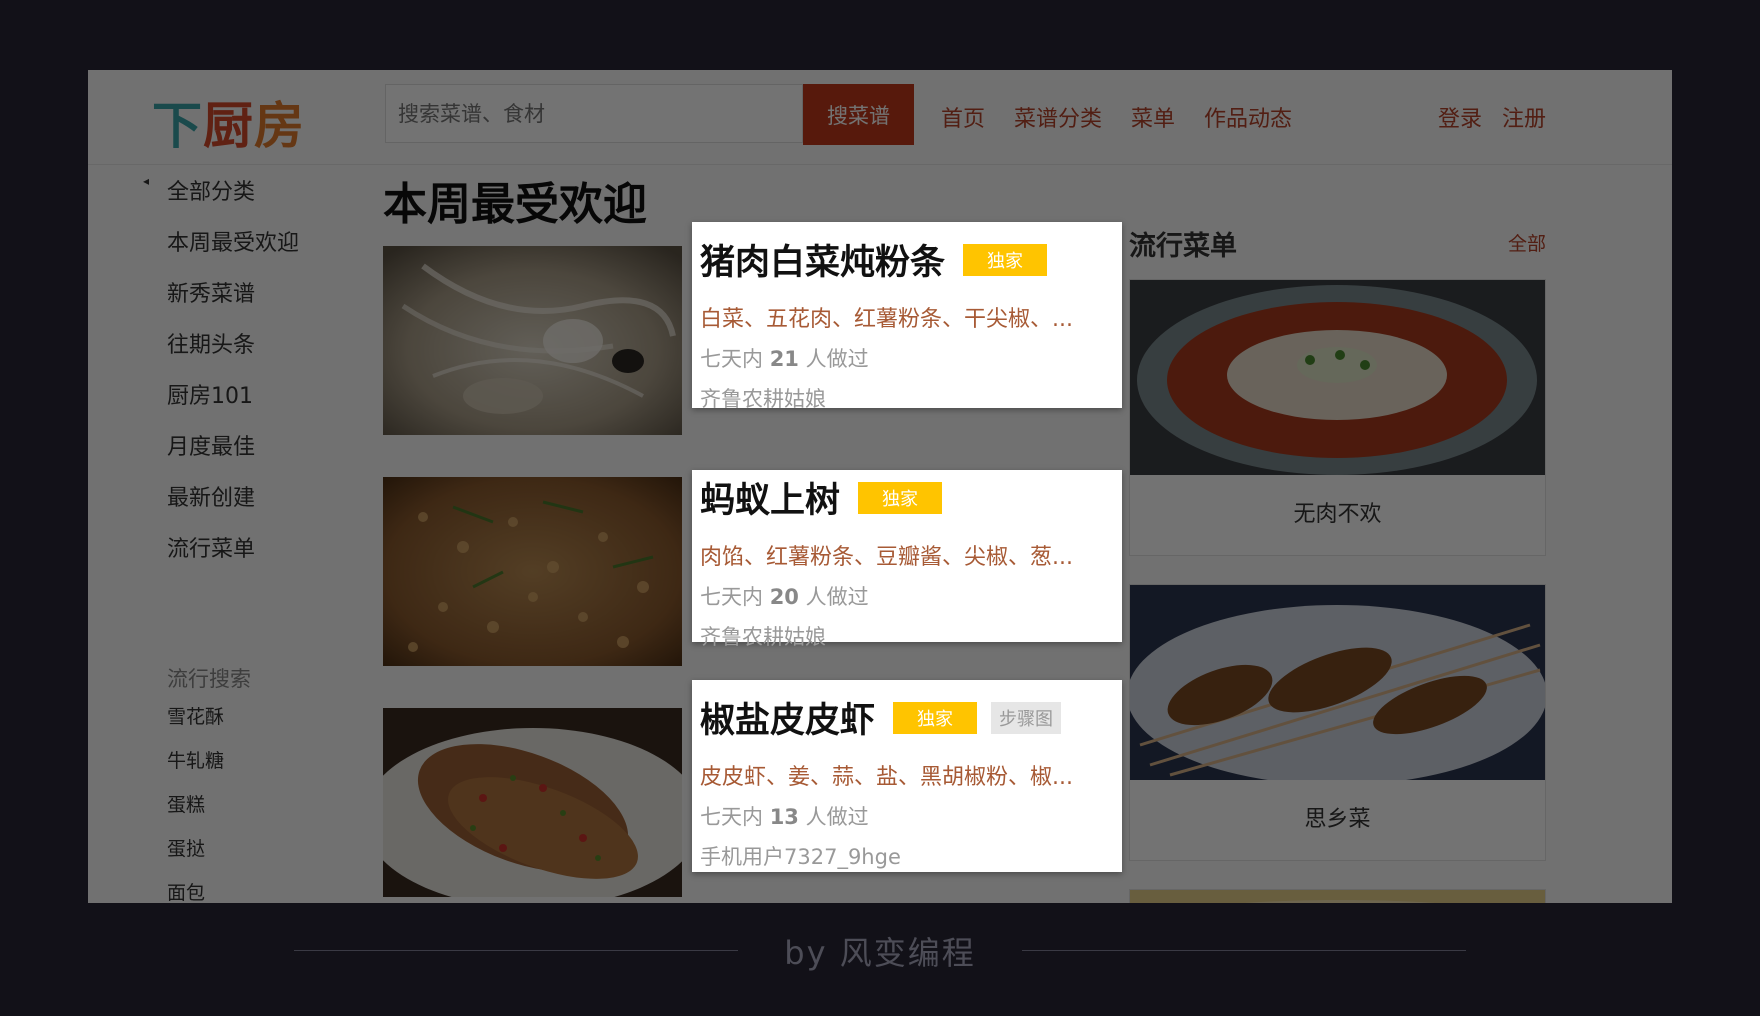 Image resolution: width=1760 pixels, height=1016 pixels. Describe the element at coordinates (186, 803) in the screenshot. I see `trend-search-item: 蛋糕` at that location.